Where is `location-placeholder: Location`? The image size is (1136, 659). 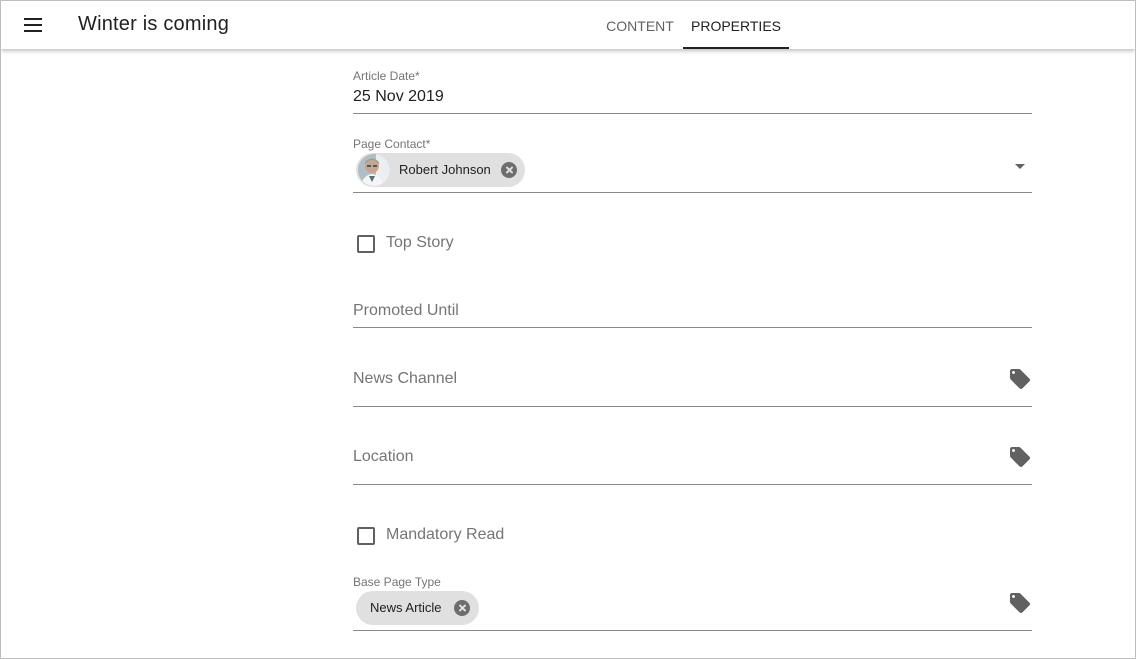 location-placeholder: Location is located at coordinates (383, 456).